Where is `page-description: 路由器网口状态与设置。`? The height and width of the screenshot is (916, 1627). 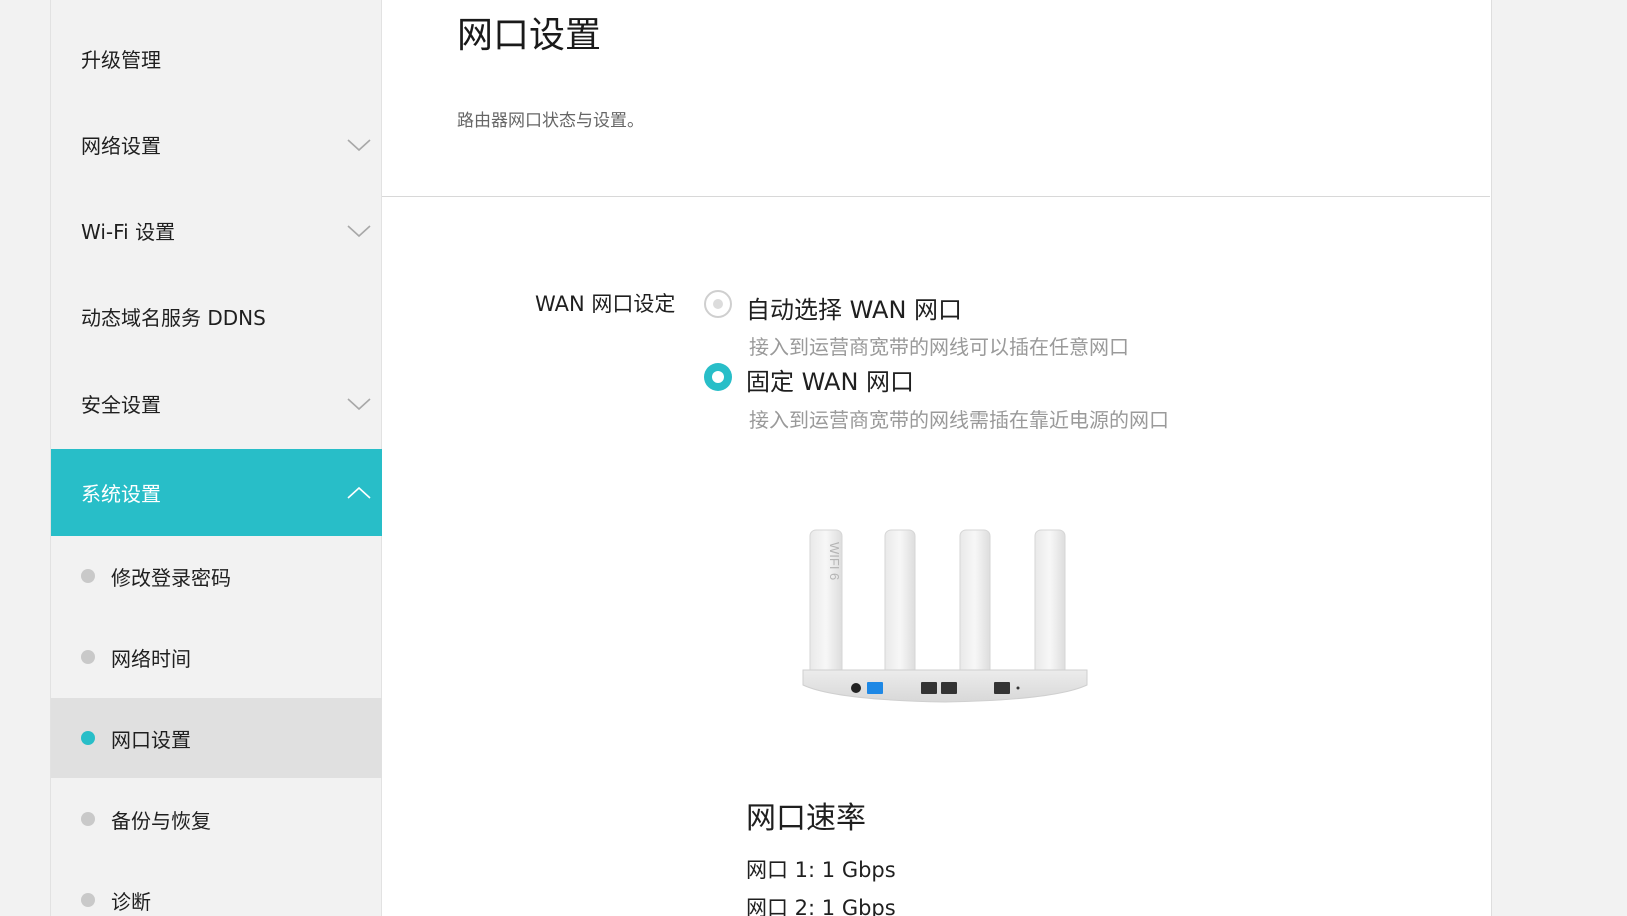
page-description: 路由器网口状态与设置。 is located at coordinates (550, 121).